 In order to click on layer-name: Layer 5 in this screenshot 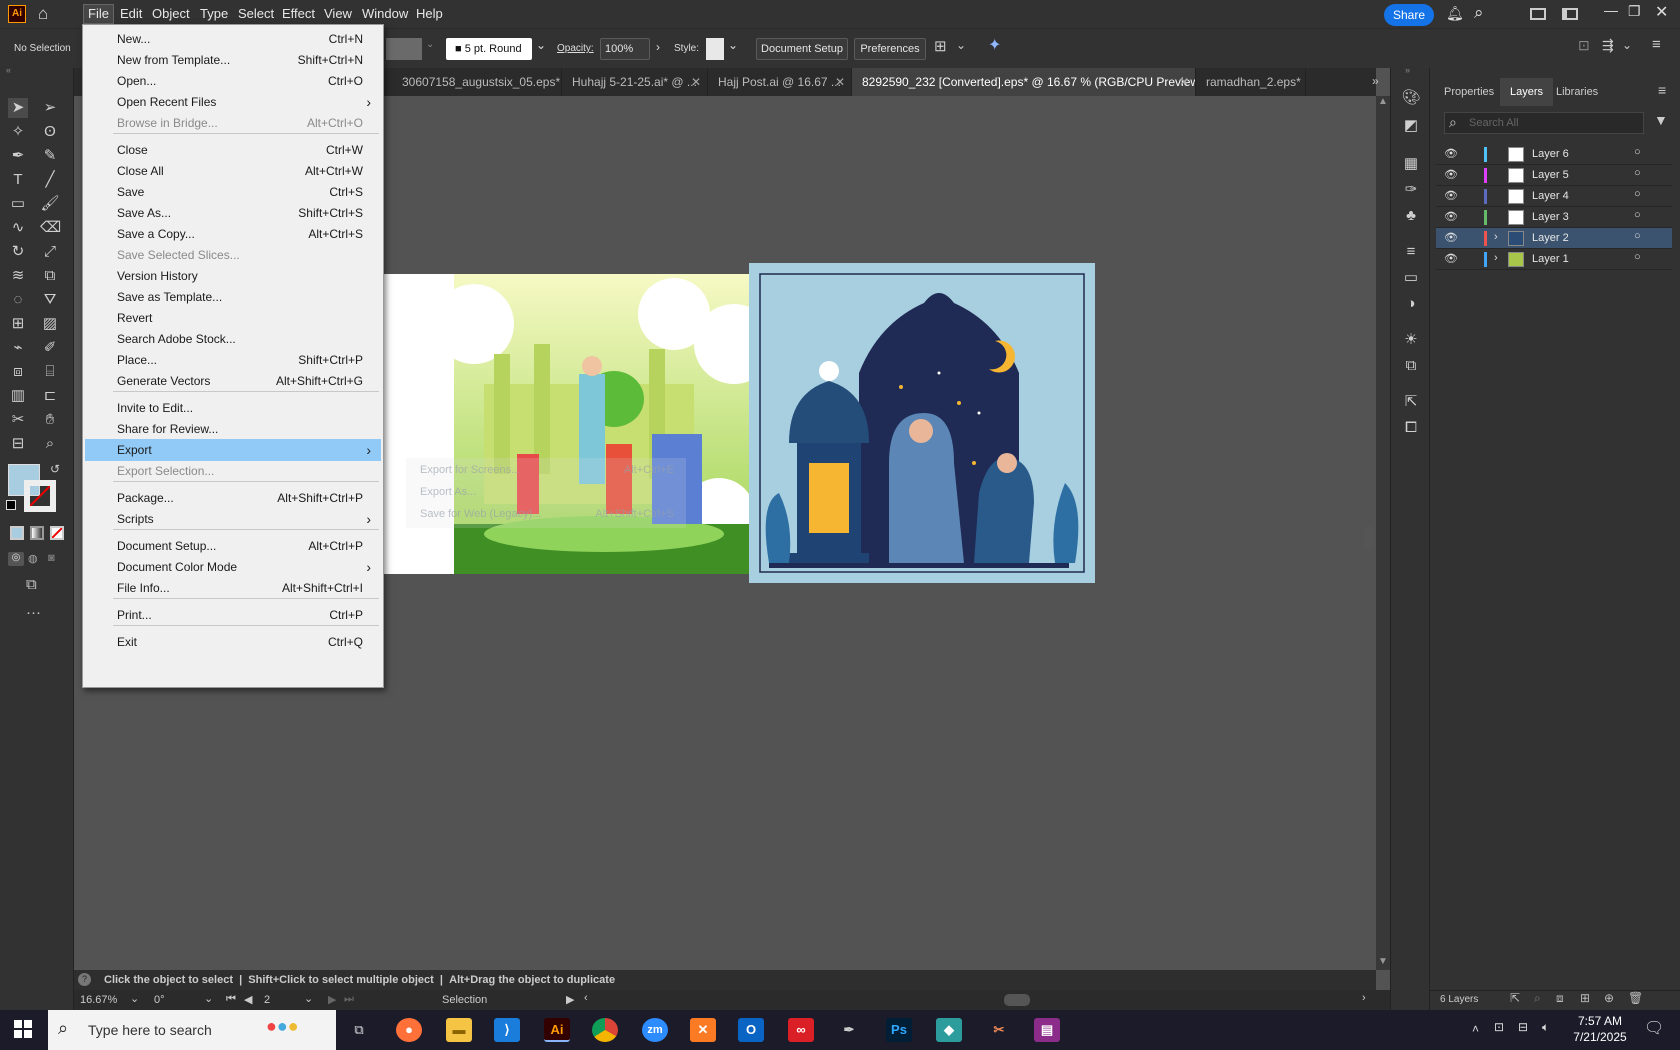, I will do `click(1550, 175)`.